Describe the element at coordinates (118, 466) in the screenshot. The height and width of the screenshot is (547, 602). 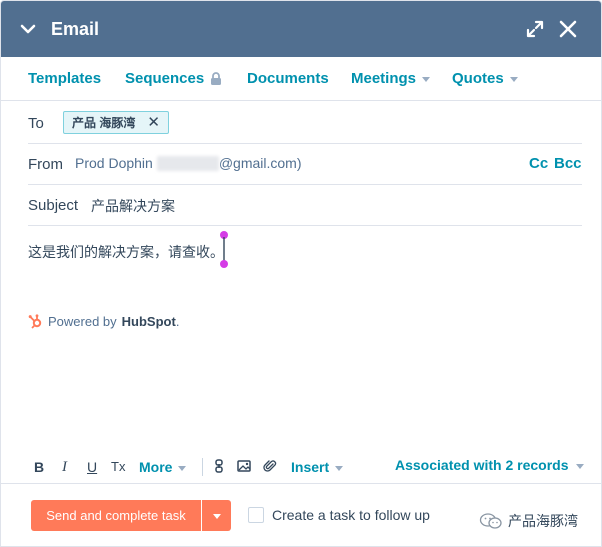
I see `clear-formatting-button: Tx` at that location.